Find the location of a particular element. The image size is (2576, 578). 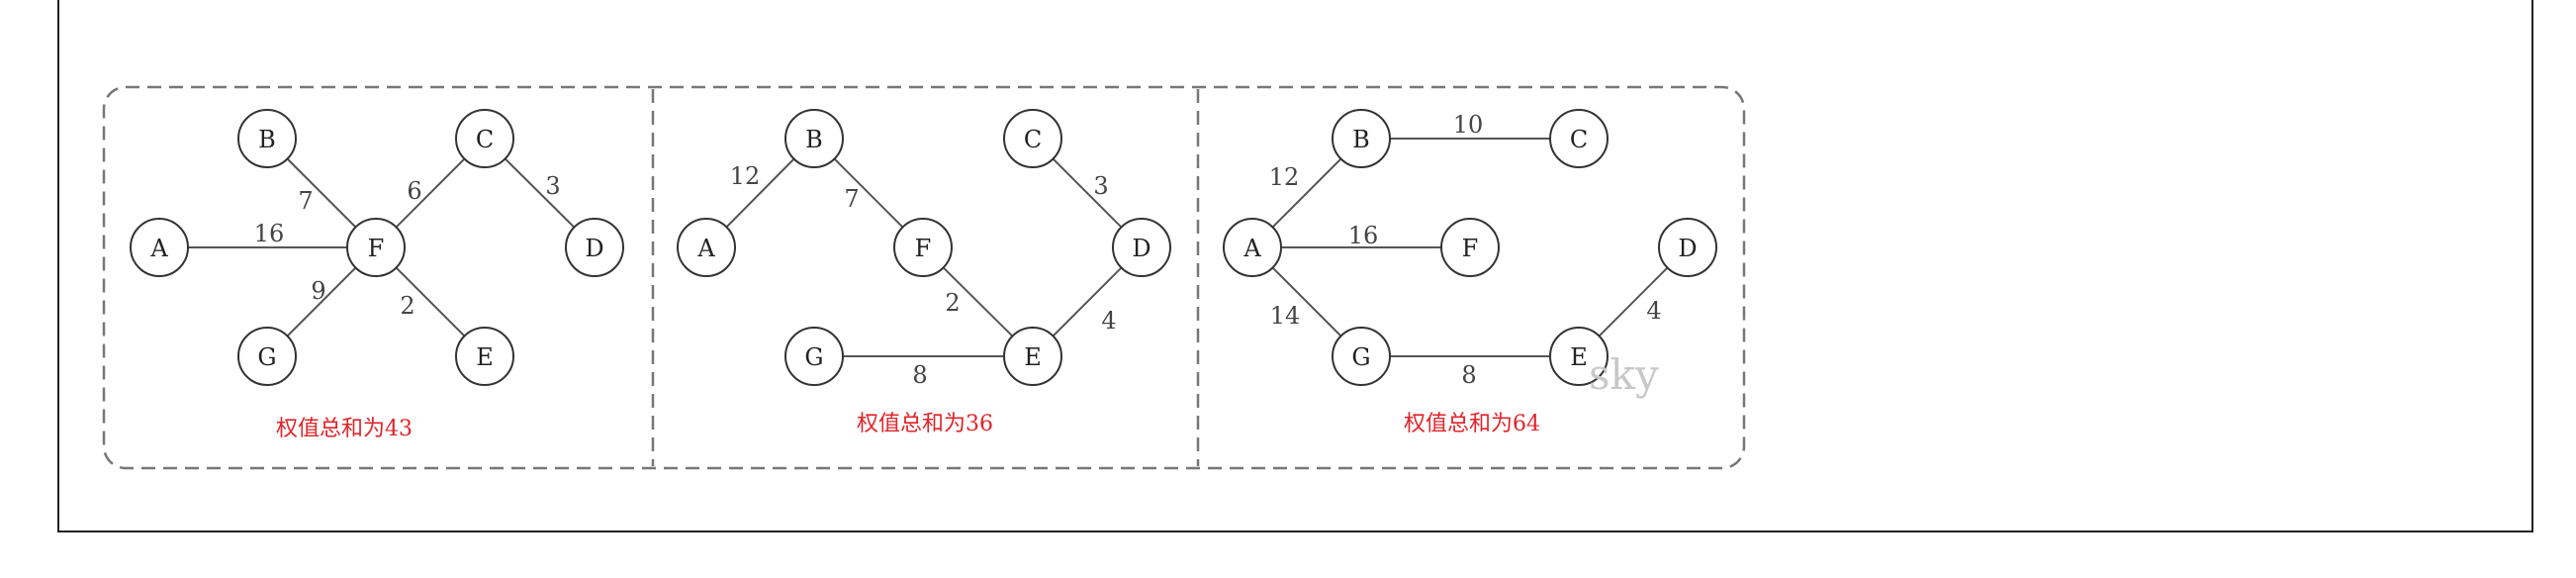

edge-weight-label: 6 is located at coordinates (414, 191).